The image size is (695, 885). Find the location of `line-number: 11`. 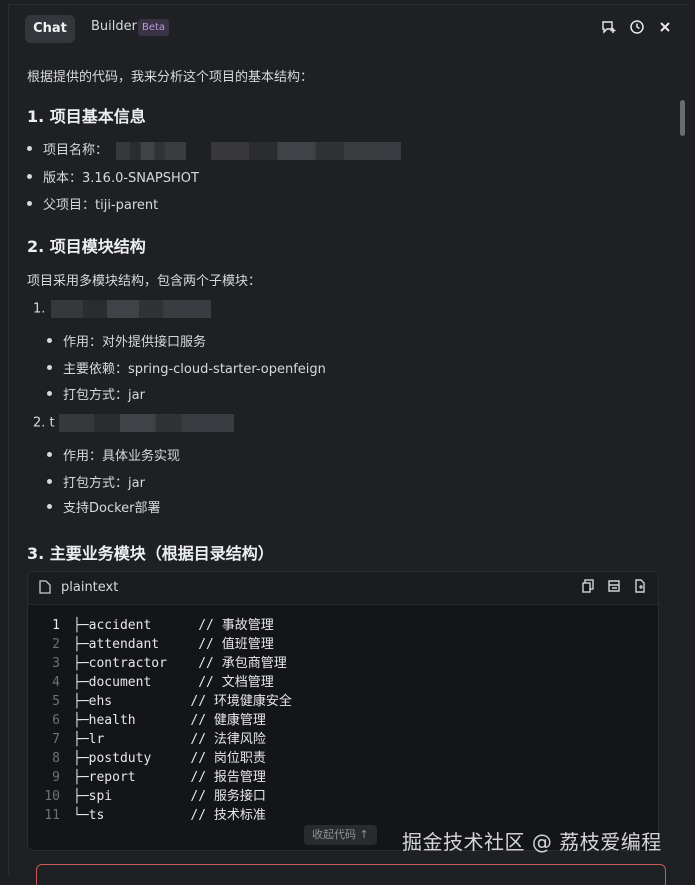

line-number: 11 is located at coordinates (52, 815).